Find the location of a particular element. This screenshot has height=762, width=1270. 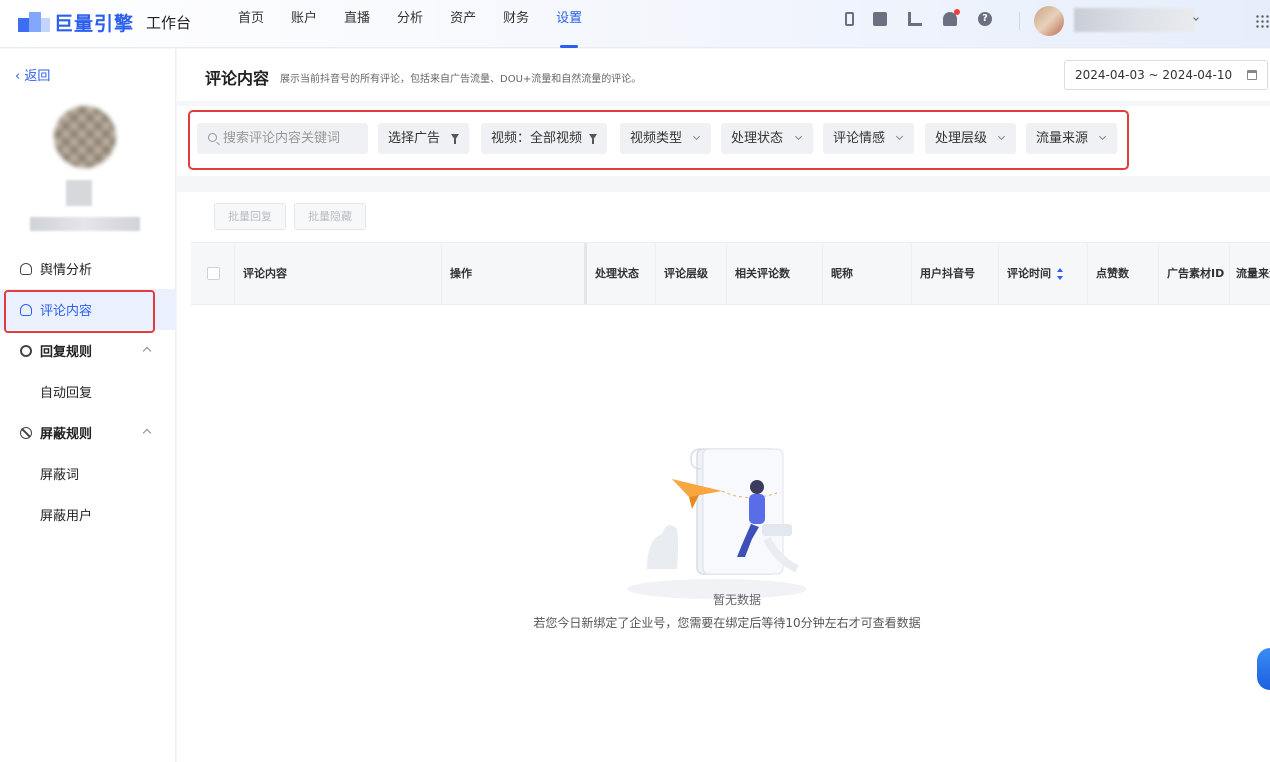

sort-icon is located at coordinates (1060, 274).